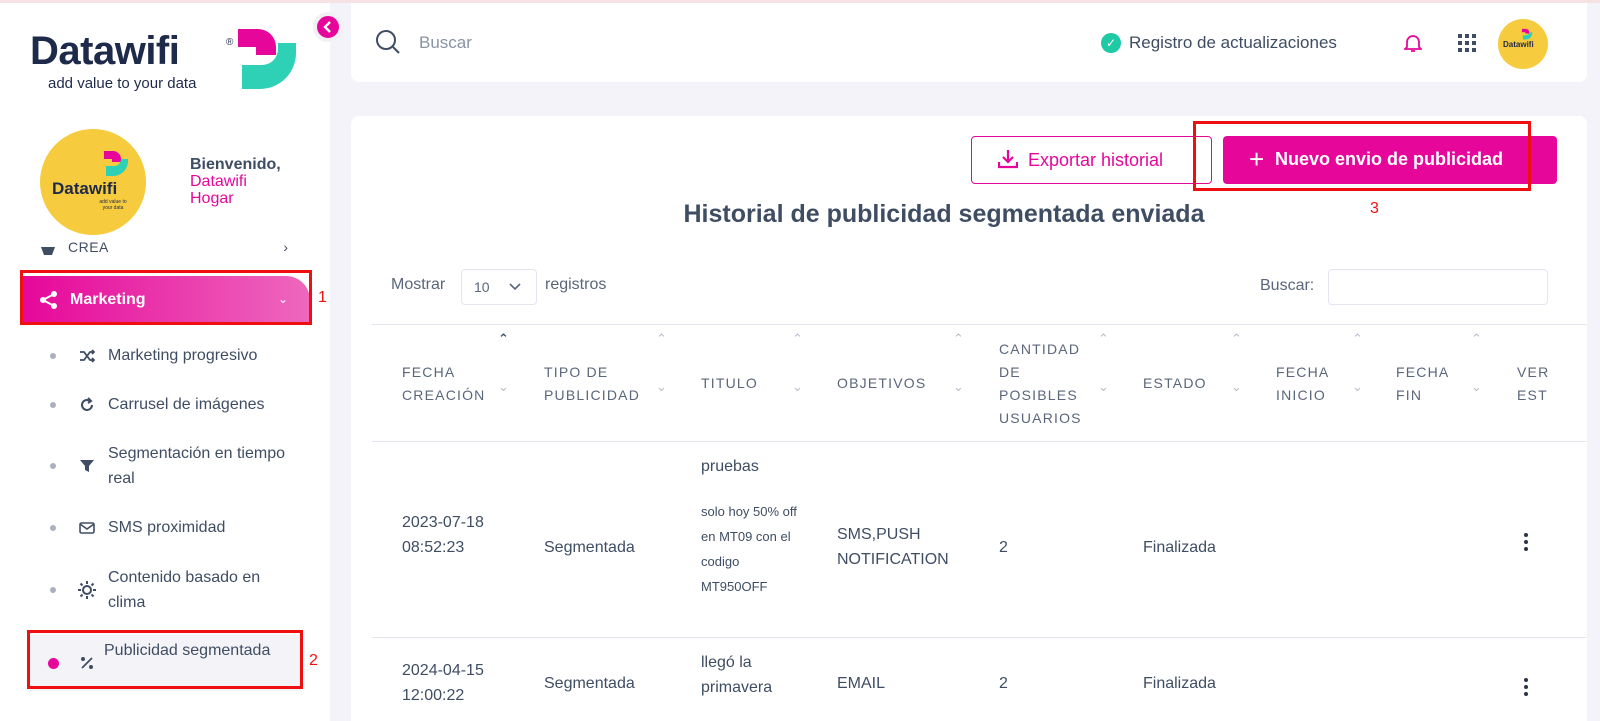 Image resolution: width=1600 pixels, height=721 pixels. What do you see at coordinates (87, 466) in the screenshot?
I see `filter-icon` at bounding box center [87, 466].